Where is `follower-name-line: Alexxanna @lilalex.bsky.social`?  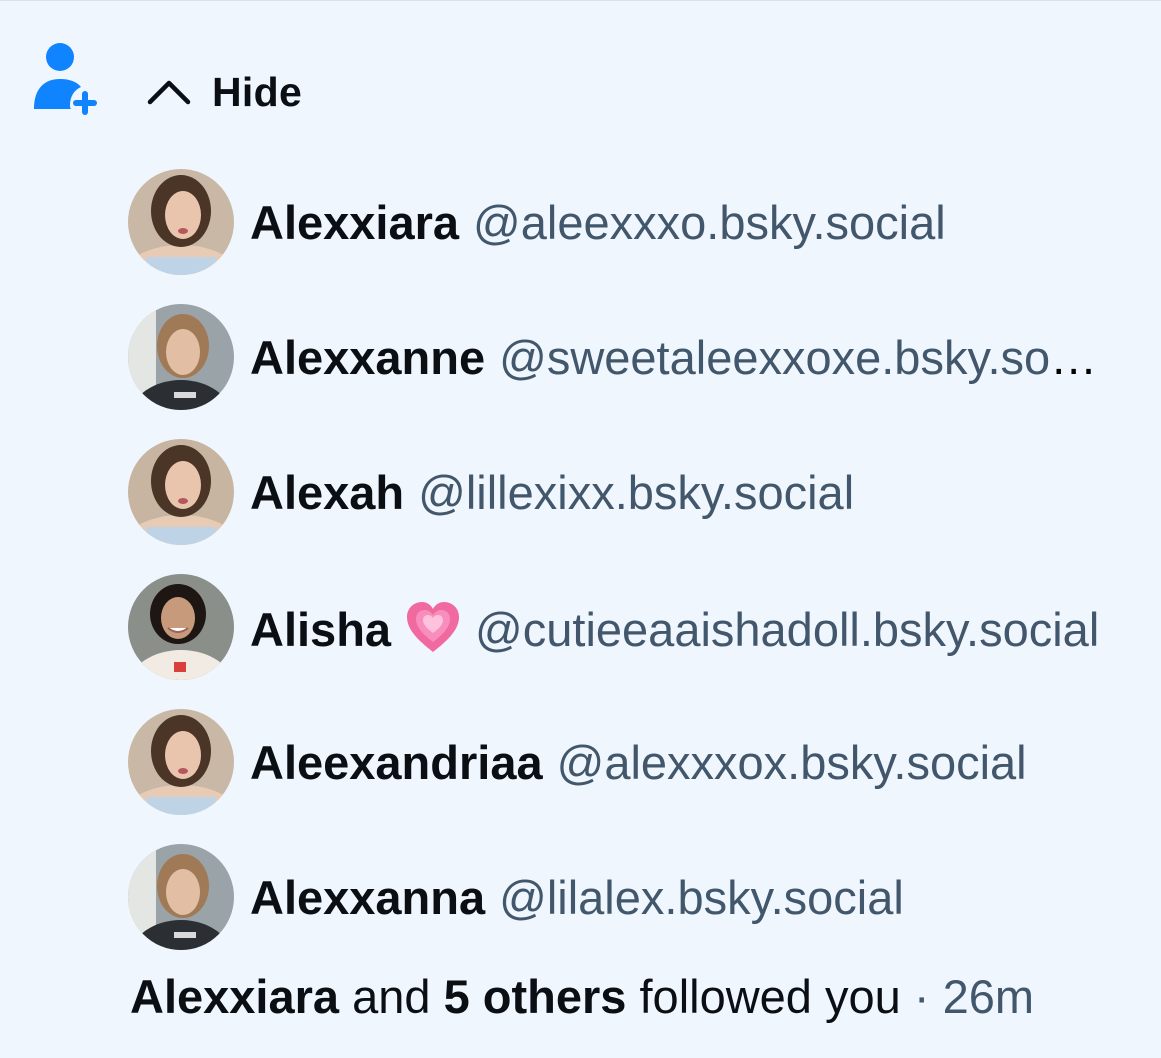
follower-name-line: Alexxanna @lilalex.bsky.social is located at coordinates (577, 898).